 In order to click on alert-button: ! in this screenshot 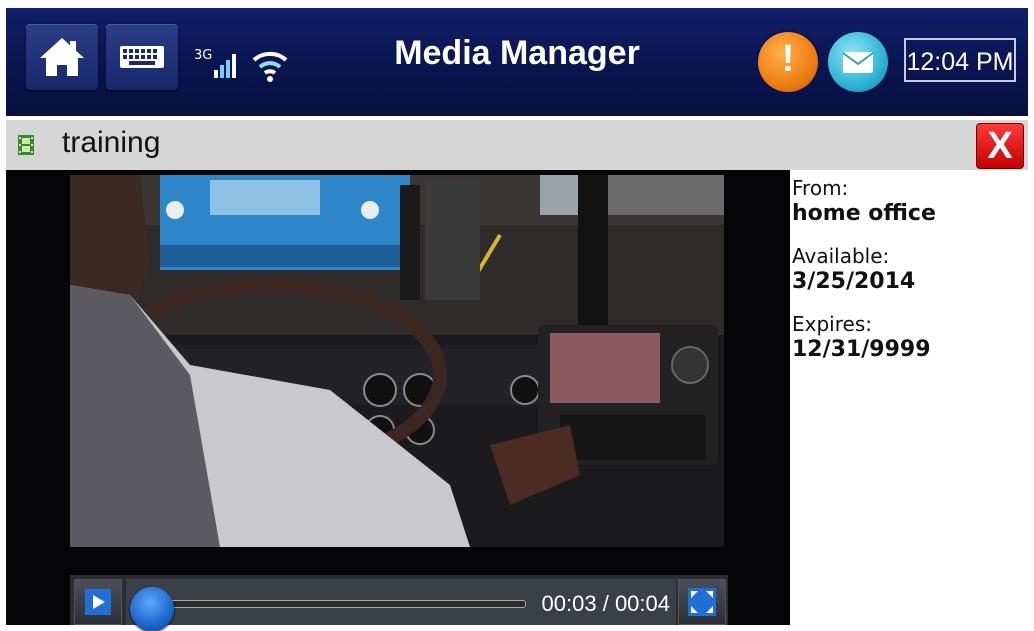, I will do `click(788, 62)`.